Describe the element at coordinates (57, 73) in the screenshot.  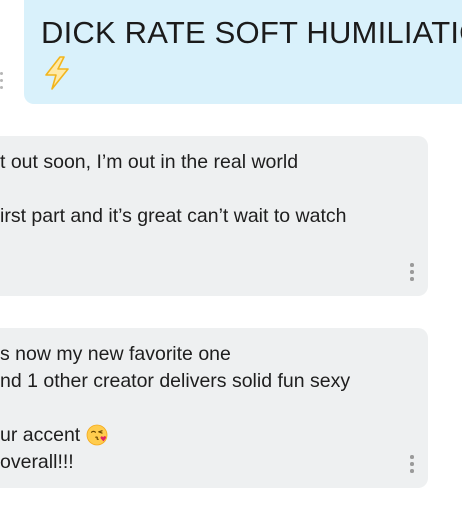
I see `high-voltage-icon` at that location.